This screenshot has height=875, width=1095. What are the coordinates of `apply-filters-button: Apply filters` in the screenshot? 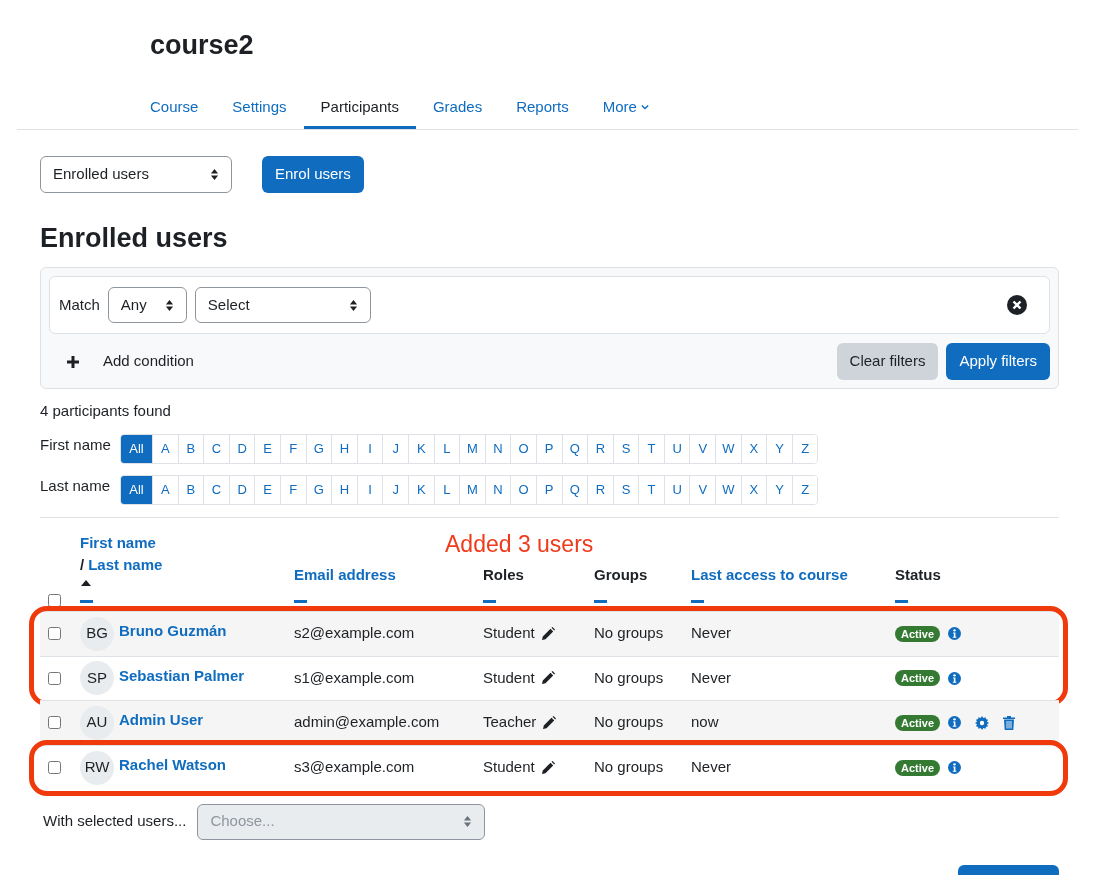 It's located at (998, 361).